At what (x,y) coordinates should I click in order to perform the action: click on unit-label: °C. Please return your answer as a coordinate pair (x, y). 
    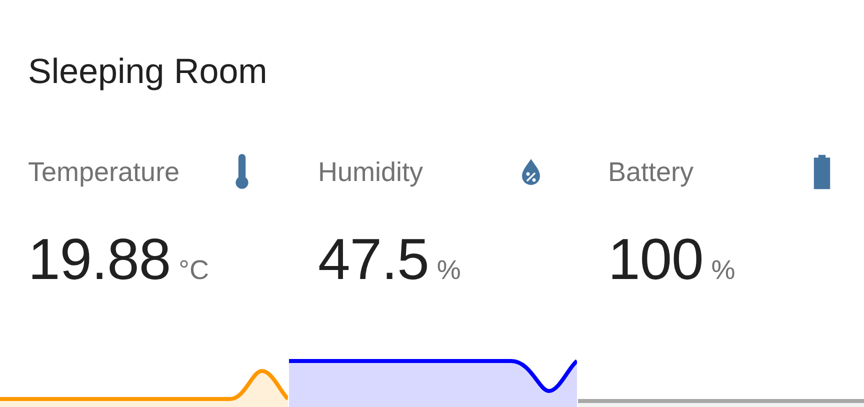
    Looking at the image, I should click on (193, 270).